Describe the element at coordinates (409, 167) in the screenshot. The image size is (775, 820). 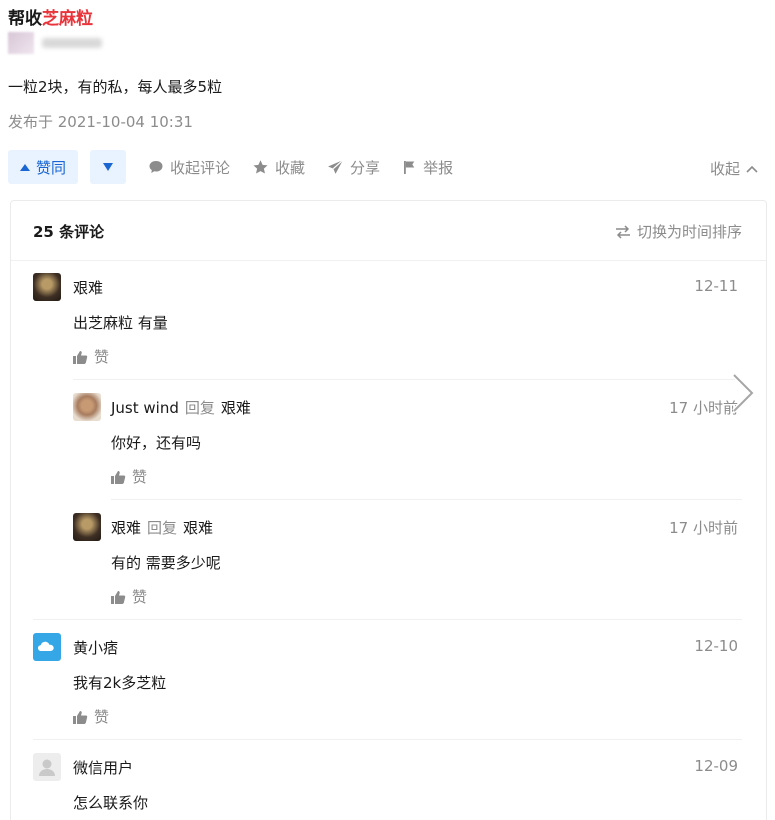
I see `flag-icon` at that location.